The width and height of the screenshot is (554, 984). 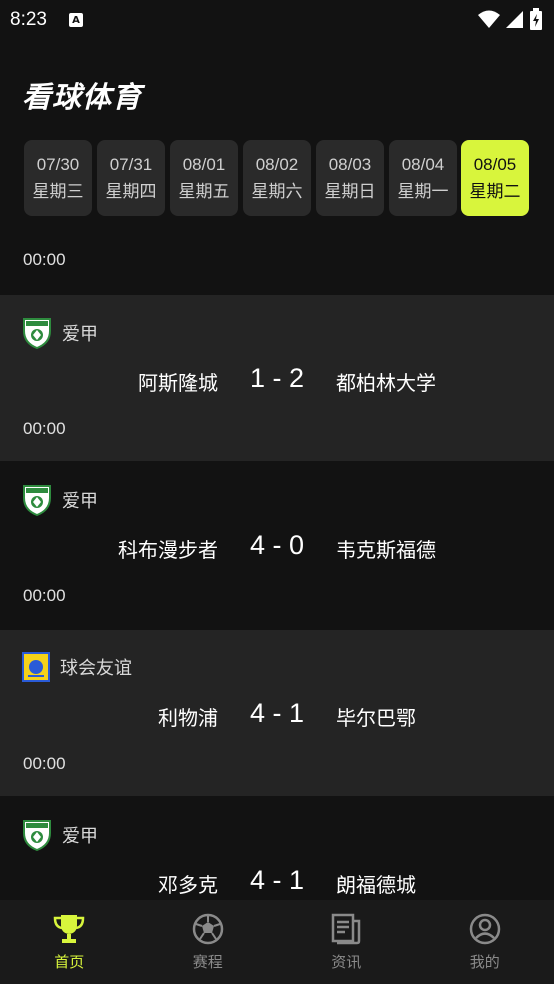 I want to click on weekday-label: 星期二, so click(x=495, y=191).